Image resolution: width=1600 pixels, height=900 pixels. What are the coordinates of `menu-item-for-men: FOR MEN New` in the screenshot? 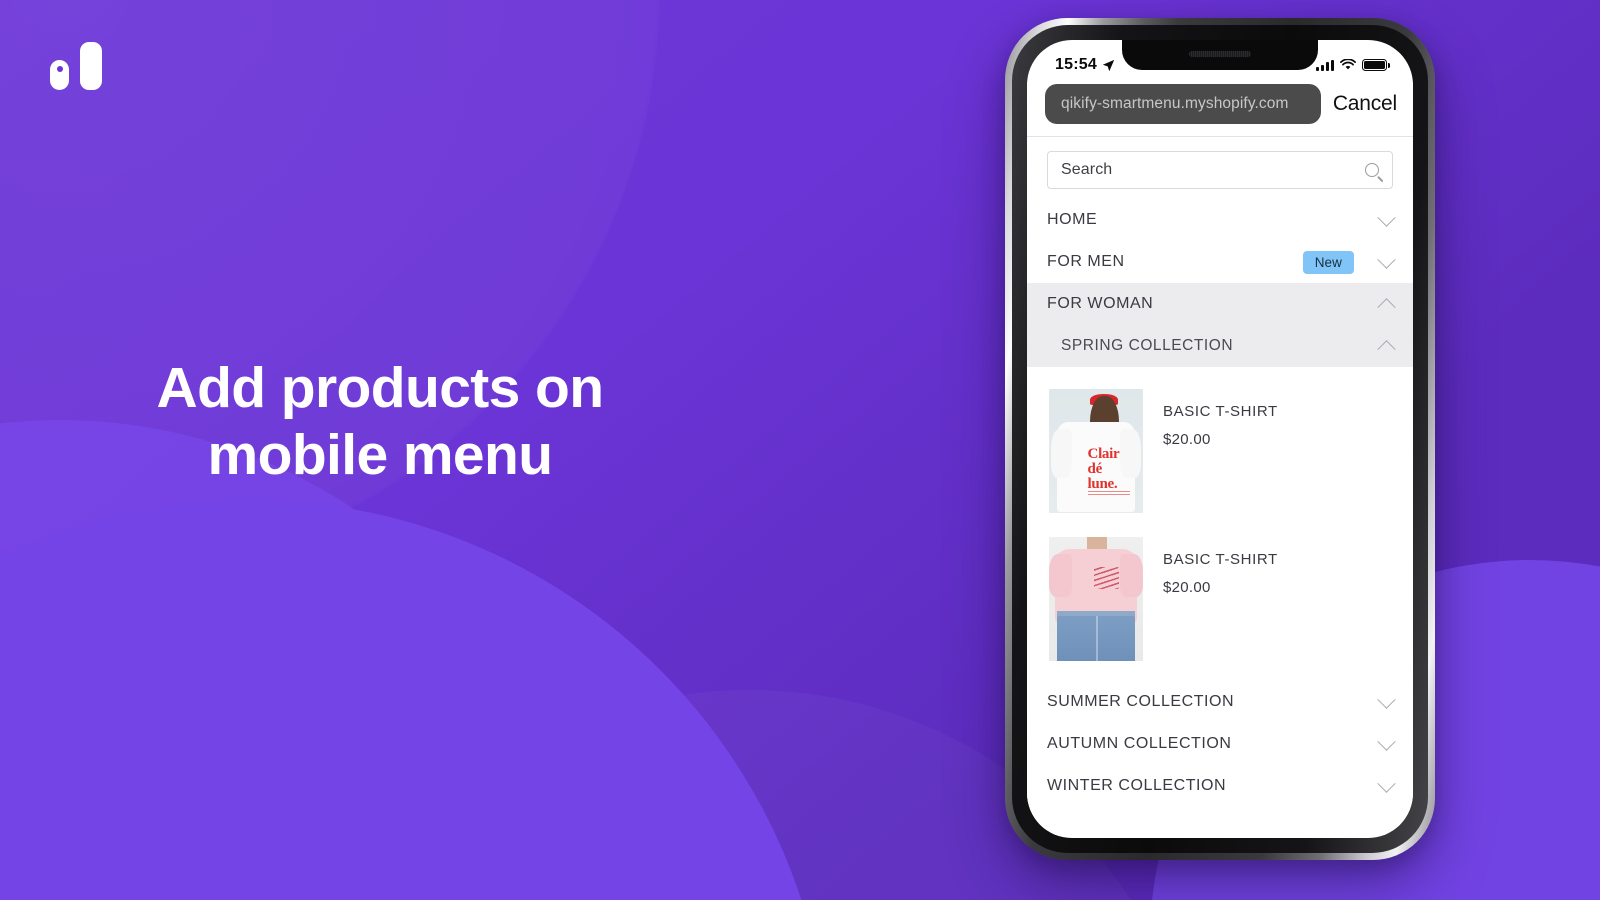 It's located at (1220, 262).